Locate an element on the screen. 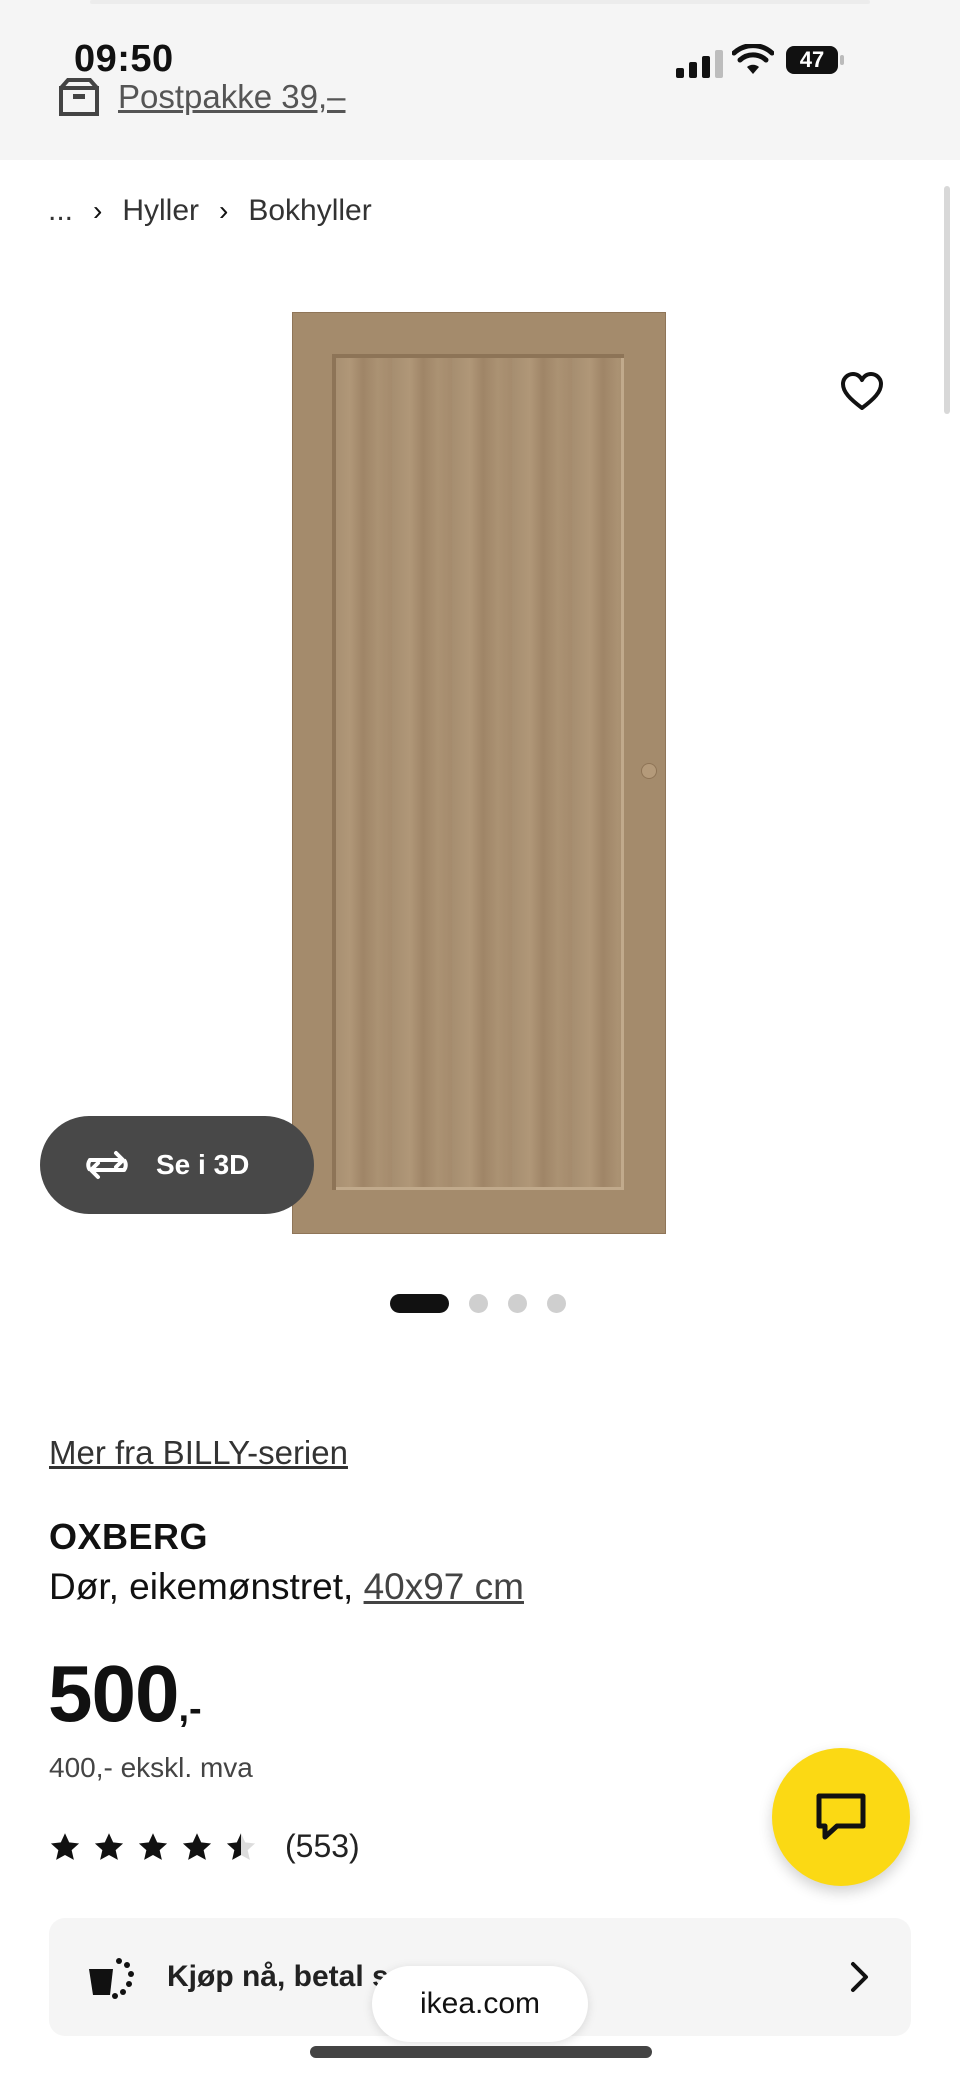  browser-address-pill: ikea.com is located at coordinates (480, 2004).